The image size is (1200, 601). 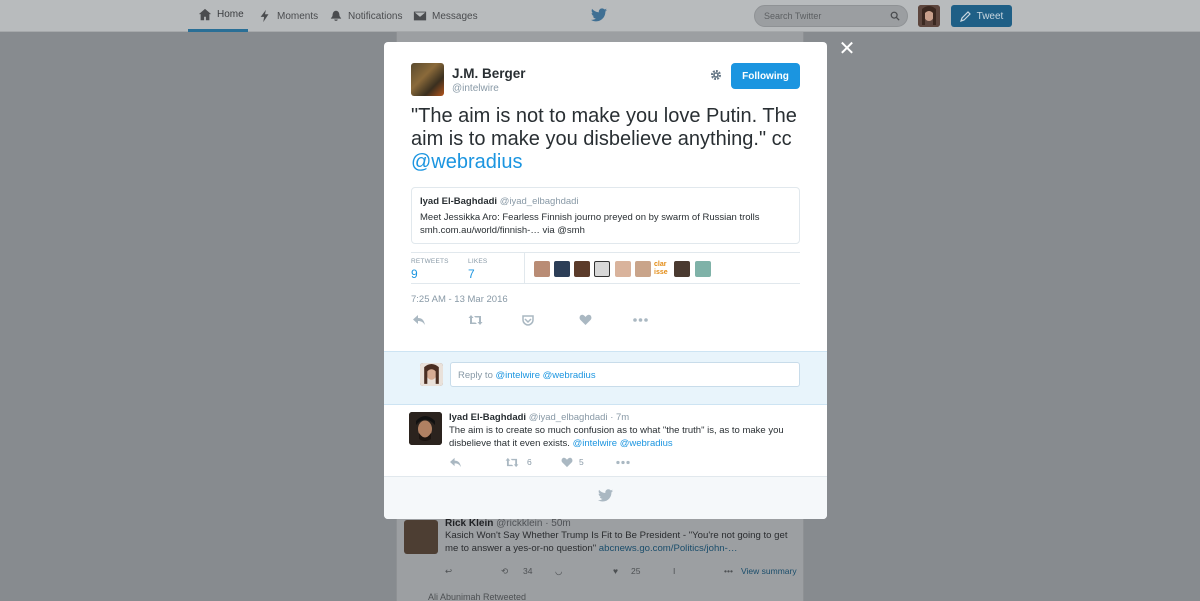 What do you see at coordinates (421, 537) in the screenshot?
I see `background-tweet-avatar` at bounding box center [421, 537].